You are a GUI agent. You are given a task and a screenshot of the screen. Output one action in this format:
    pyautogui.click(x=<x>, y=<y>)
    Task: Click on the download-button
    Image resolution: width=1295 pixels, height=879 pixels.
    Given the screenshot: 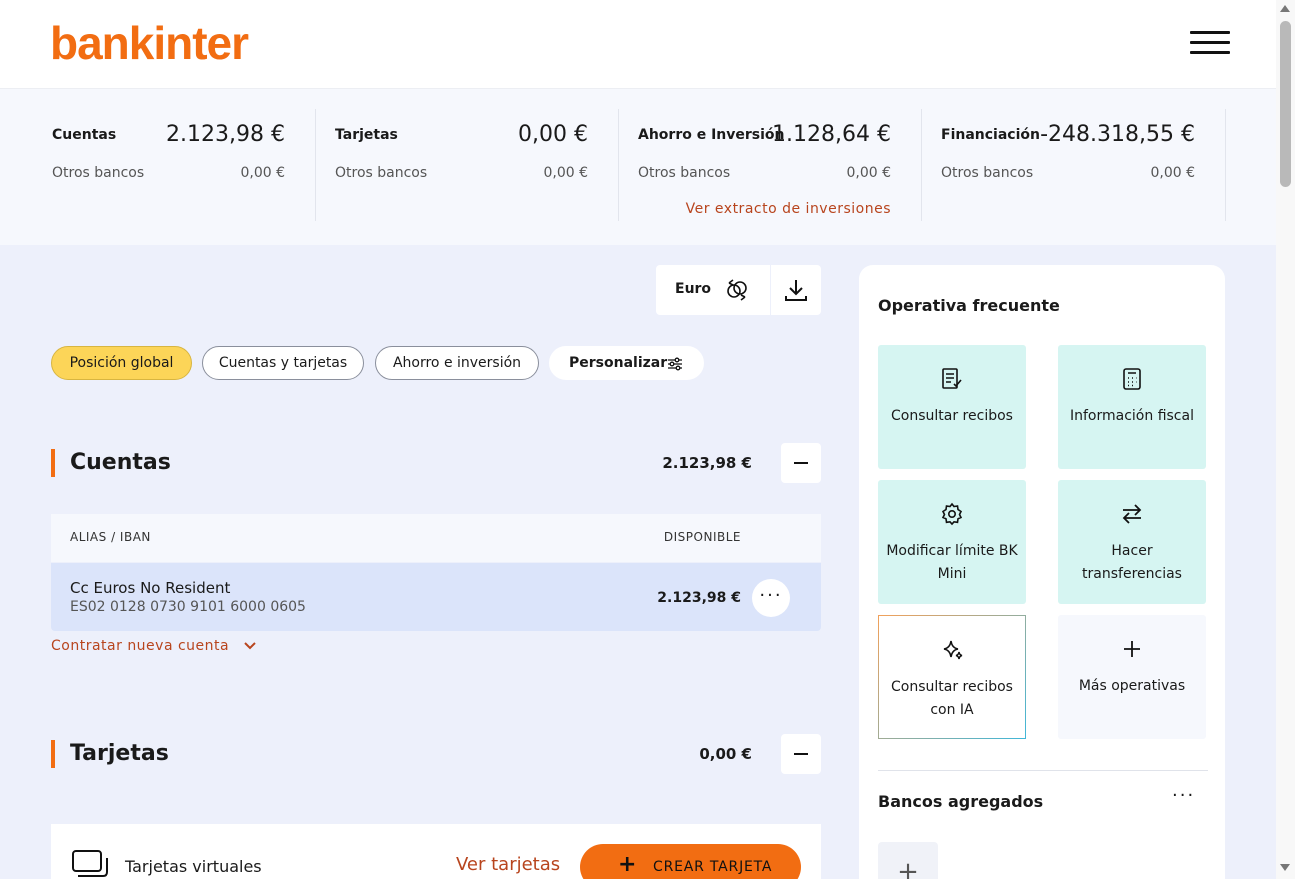 What is the action you would take?
    pyautogui.click(x=796, y=290)
    